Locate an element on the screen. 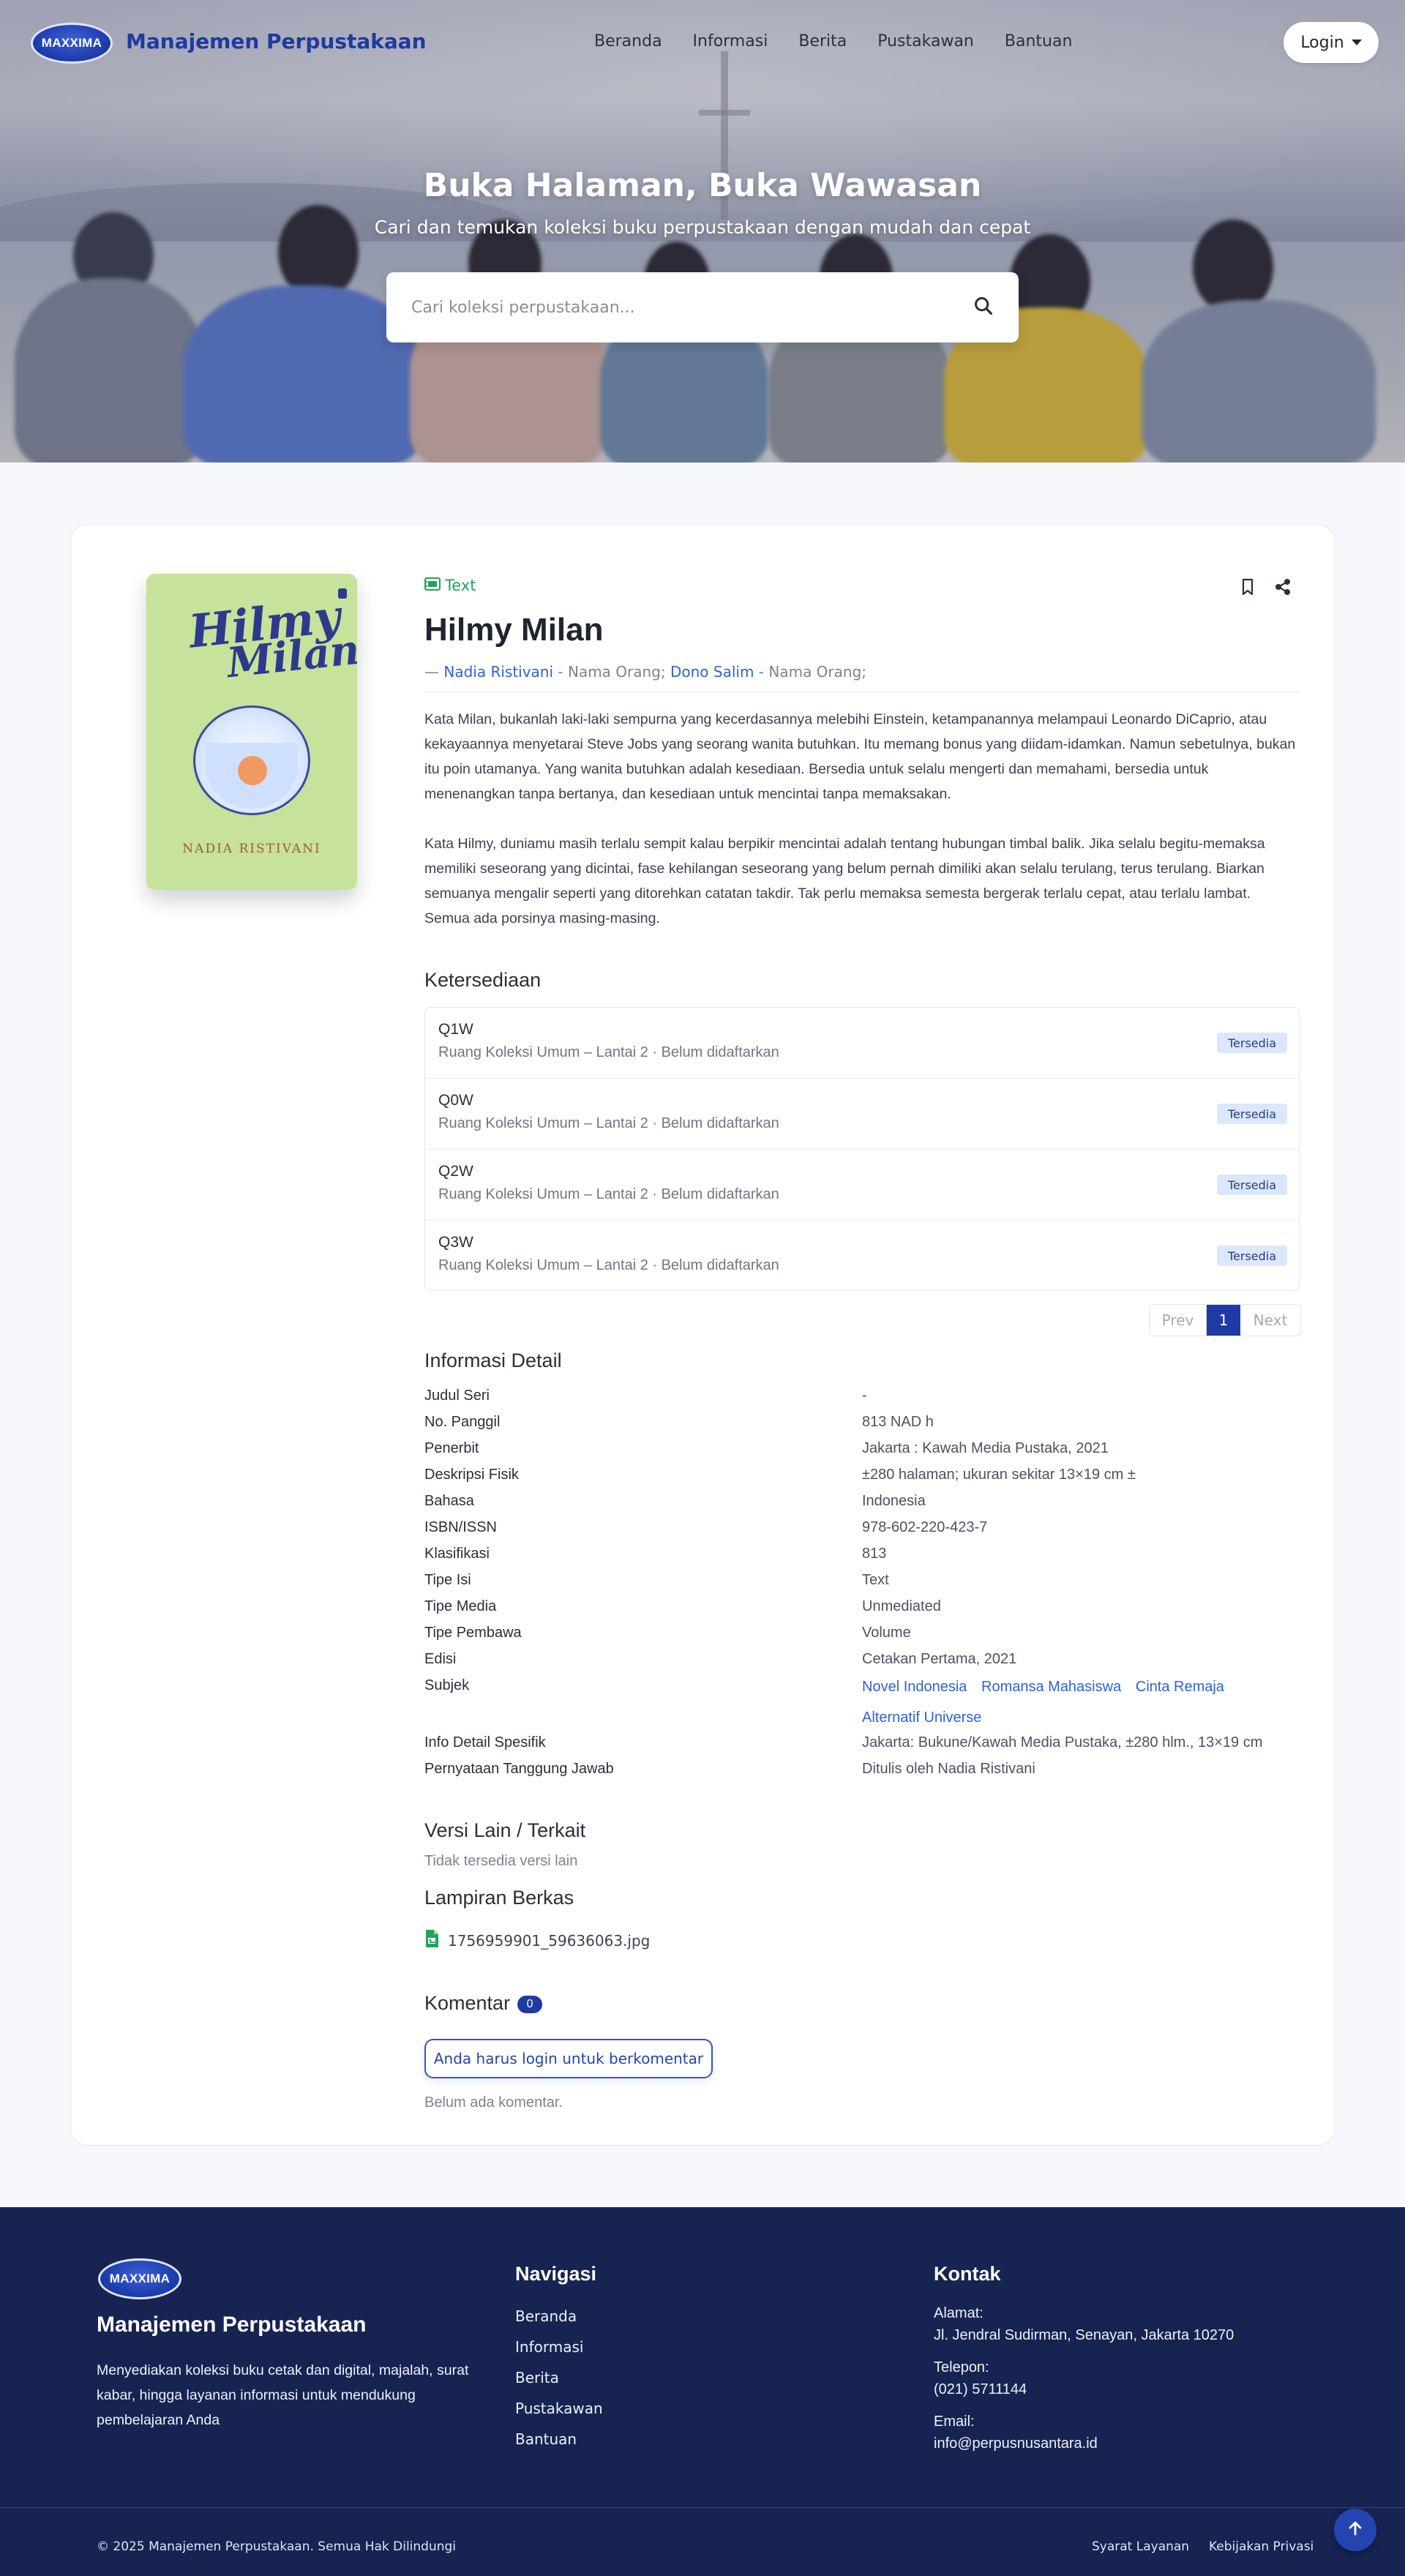 This screenshot has height=2576, width=1405. pagination-next: Next is located at coordinates (1270, 1320).